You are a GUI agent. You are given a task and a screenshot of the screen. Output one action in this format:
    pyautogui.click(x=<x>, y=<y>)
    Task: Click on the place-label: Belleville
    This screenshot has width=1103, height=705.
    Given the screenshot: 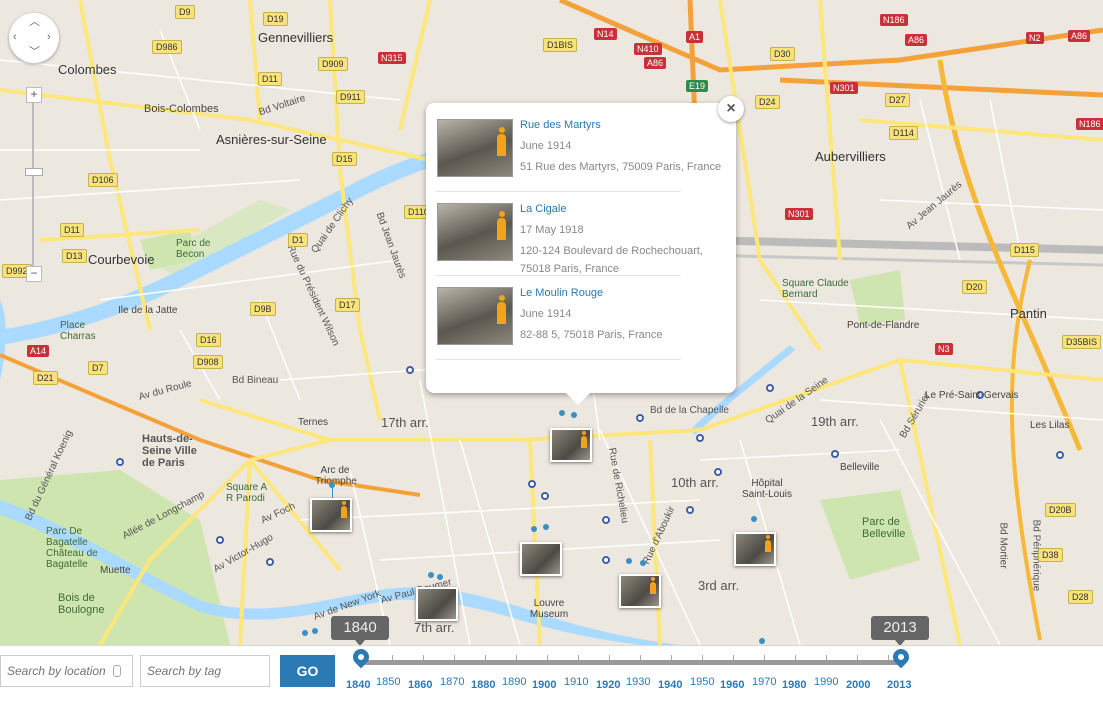 What is the action you would take?
    pyautogui.click(x=860, y=467)
    